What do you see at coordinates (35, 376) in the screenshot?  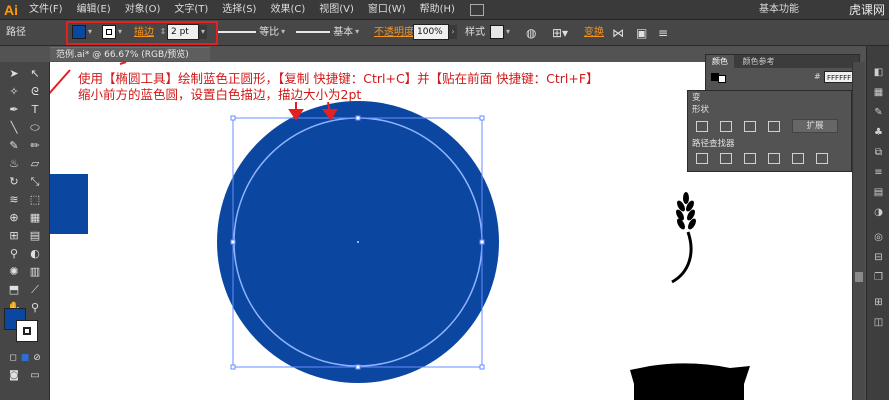 I see `screen-mode-icon: ▭` at bounding box center [35, 376].